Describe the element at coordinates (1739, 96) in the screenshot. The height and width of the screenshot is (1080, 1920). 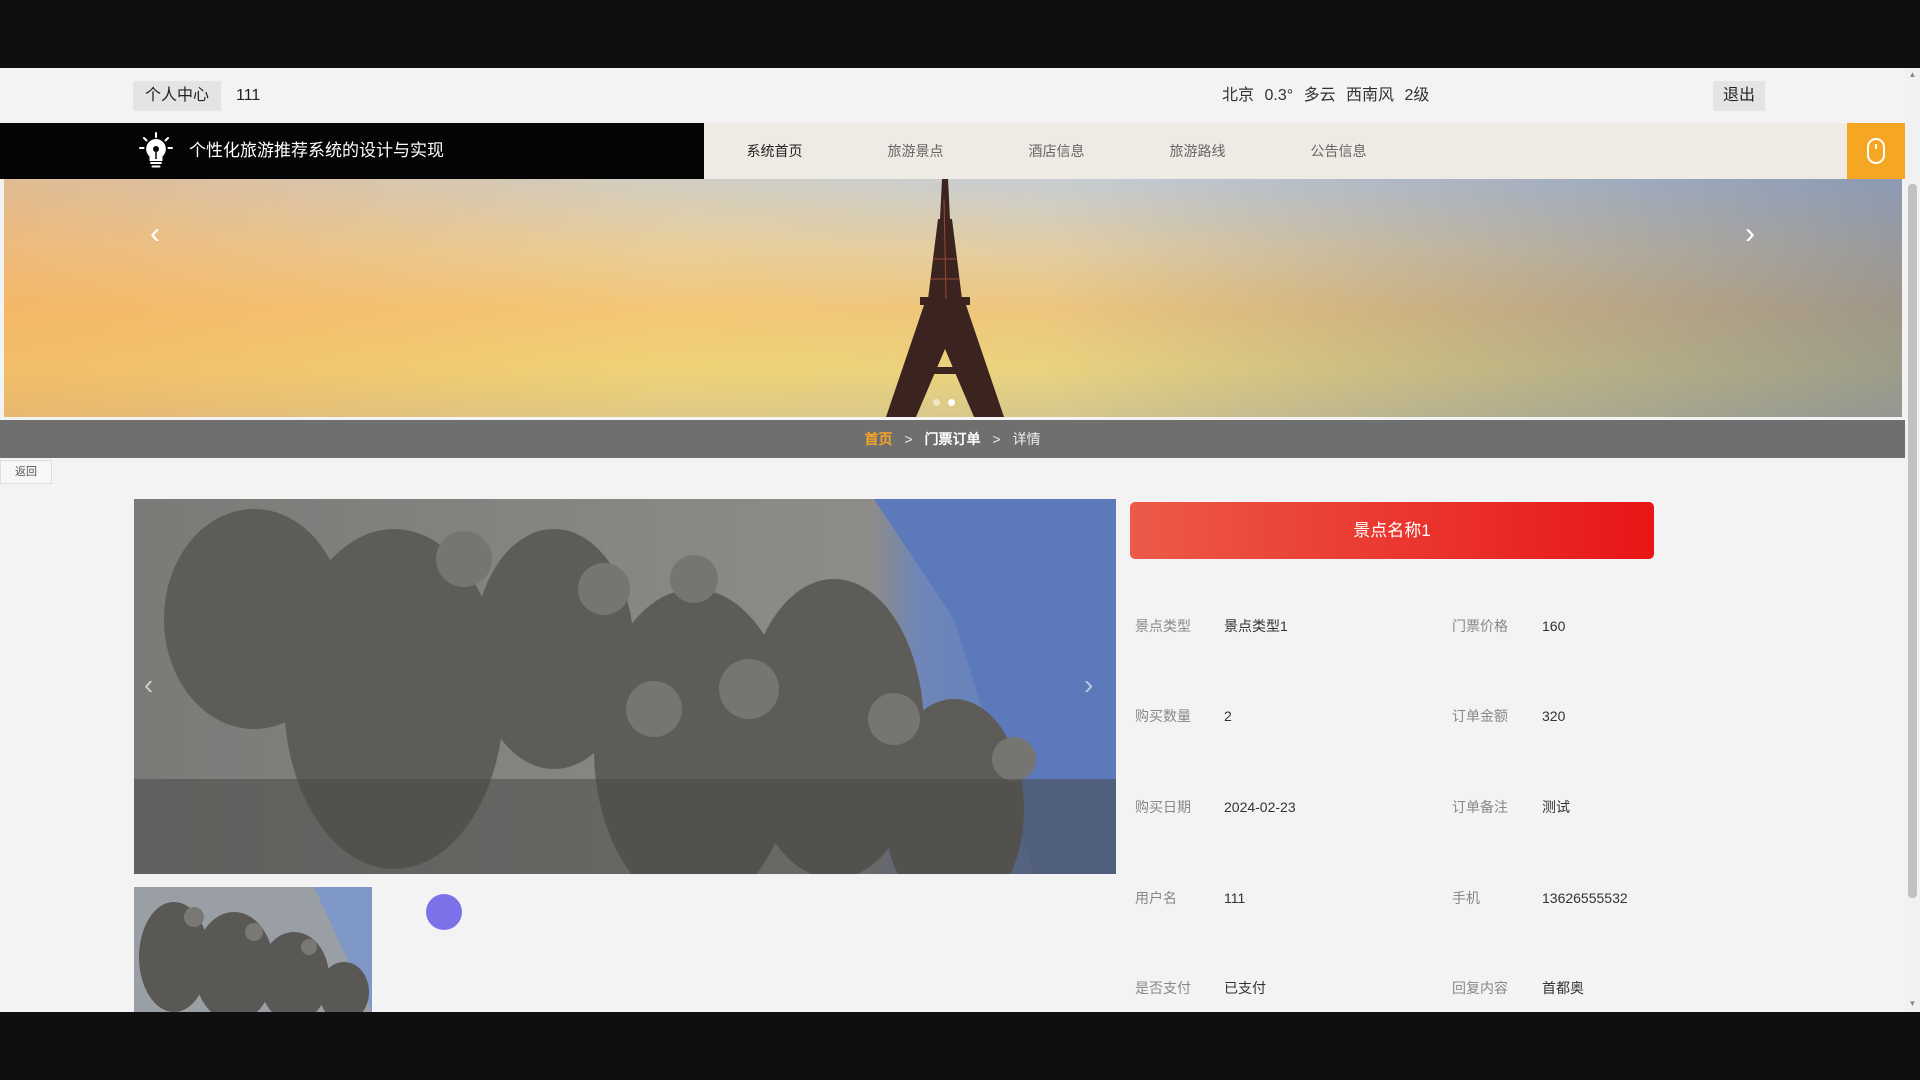
I see `logout-button: 退出` at that location.